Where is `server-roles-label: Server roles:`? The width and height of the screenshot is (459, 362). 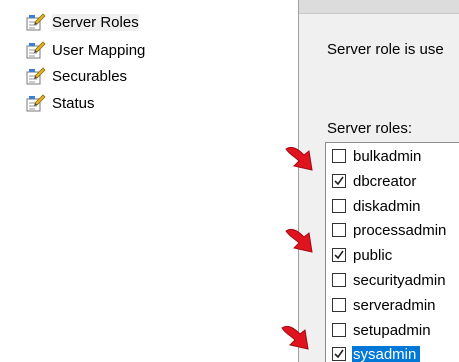 server-roles-label: Server roles: is located at coordinates (370, 128).